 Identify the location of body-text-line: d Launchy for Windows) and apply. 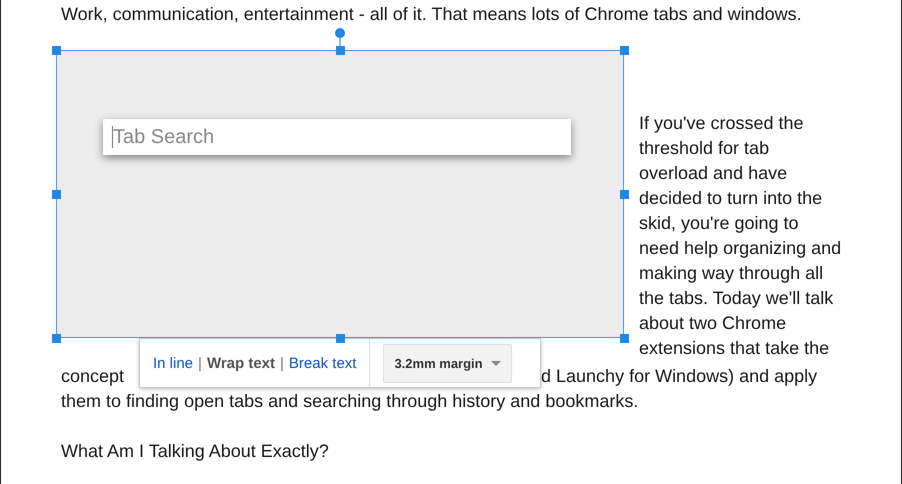
(679, 376).